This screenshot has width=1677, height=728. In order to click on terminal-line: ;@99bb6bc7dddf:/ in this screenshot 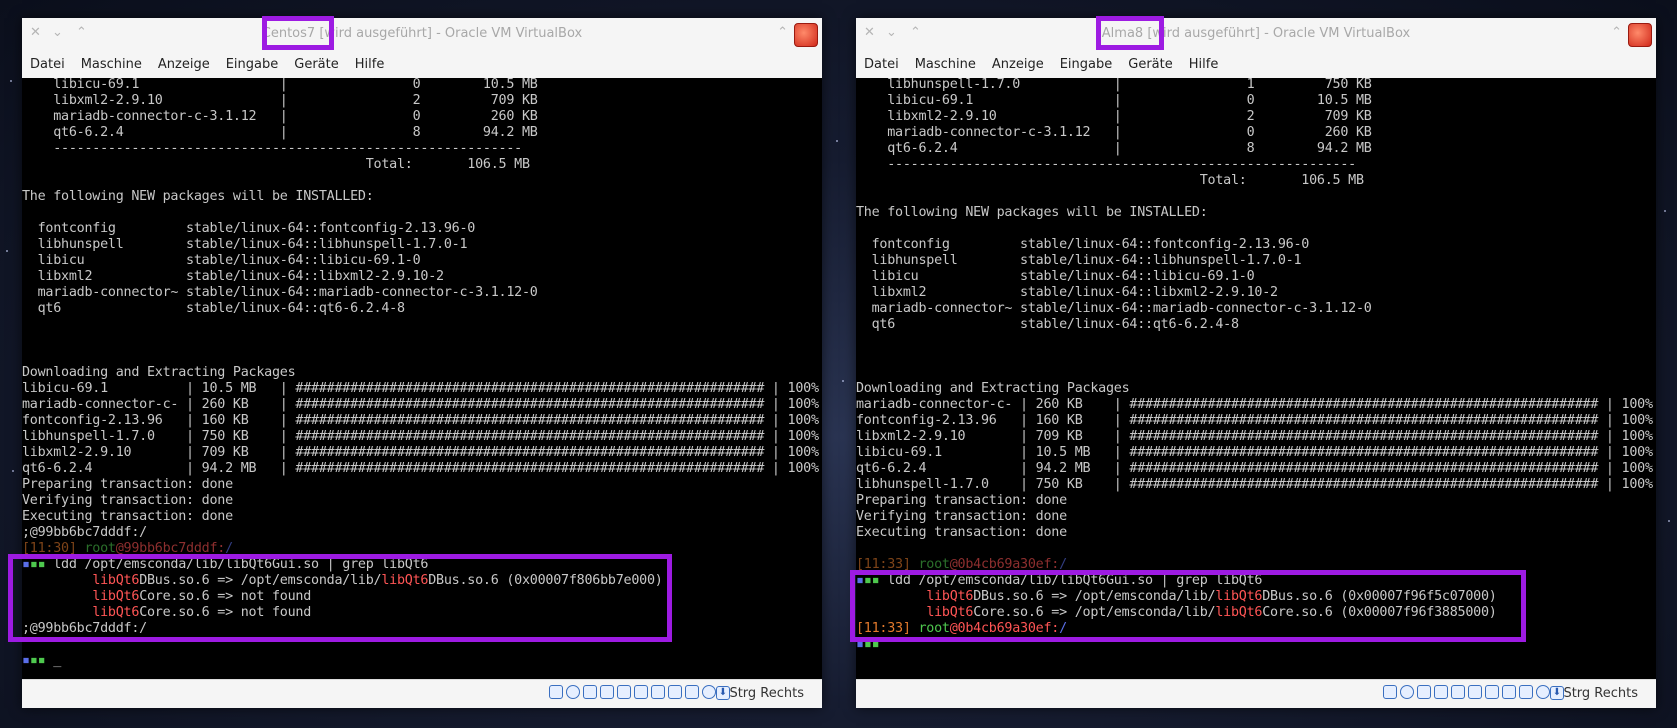, I will do `click(84, 532)`.